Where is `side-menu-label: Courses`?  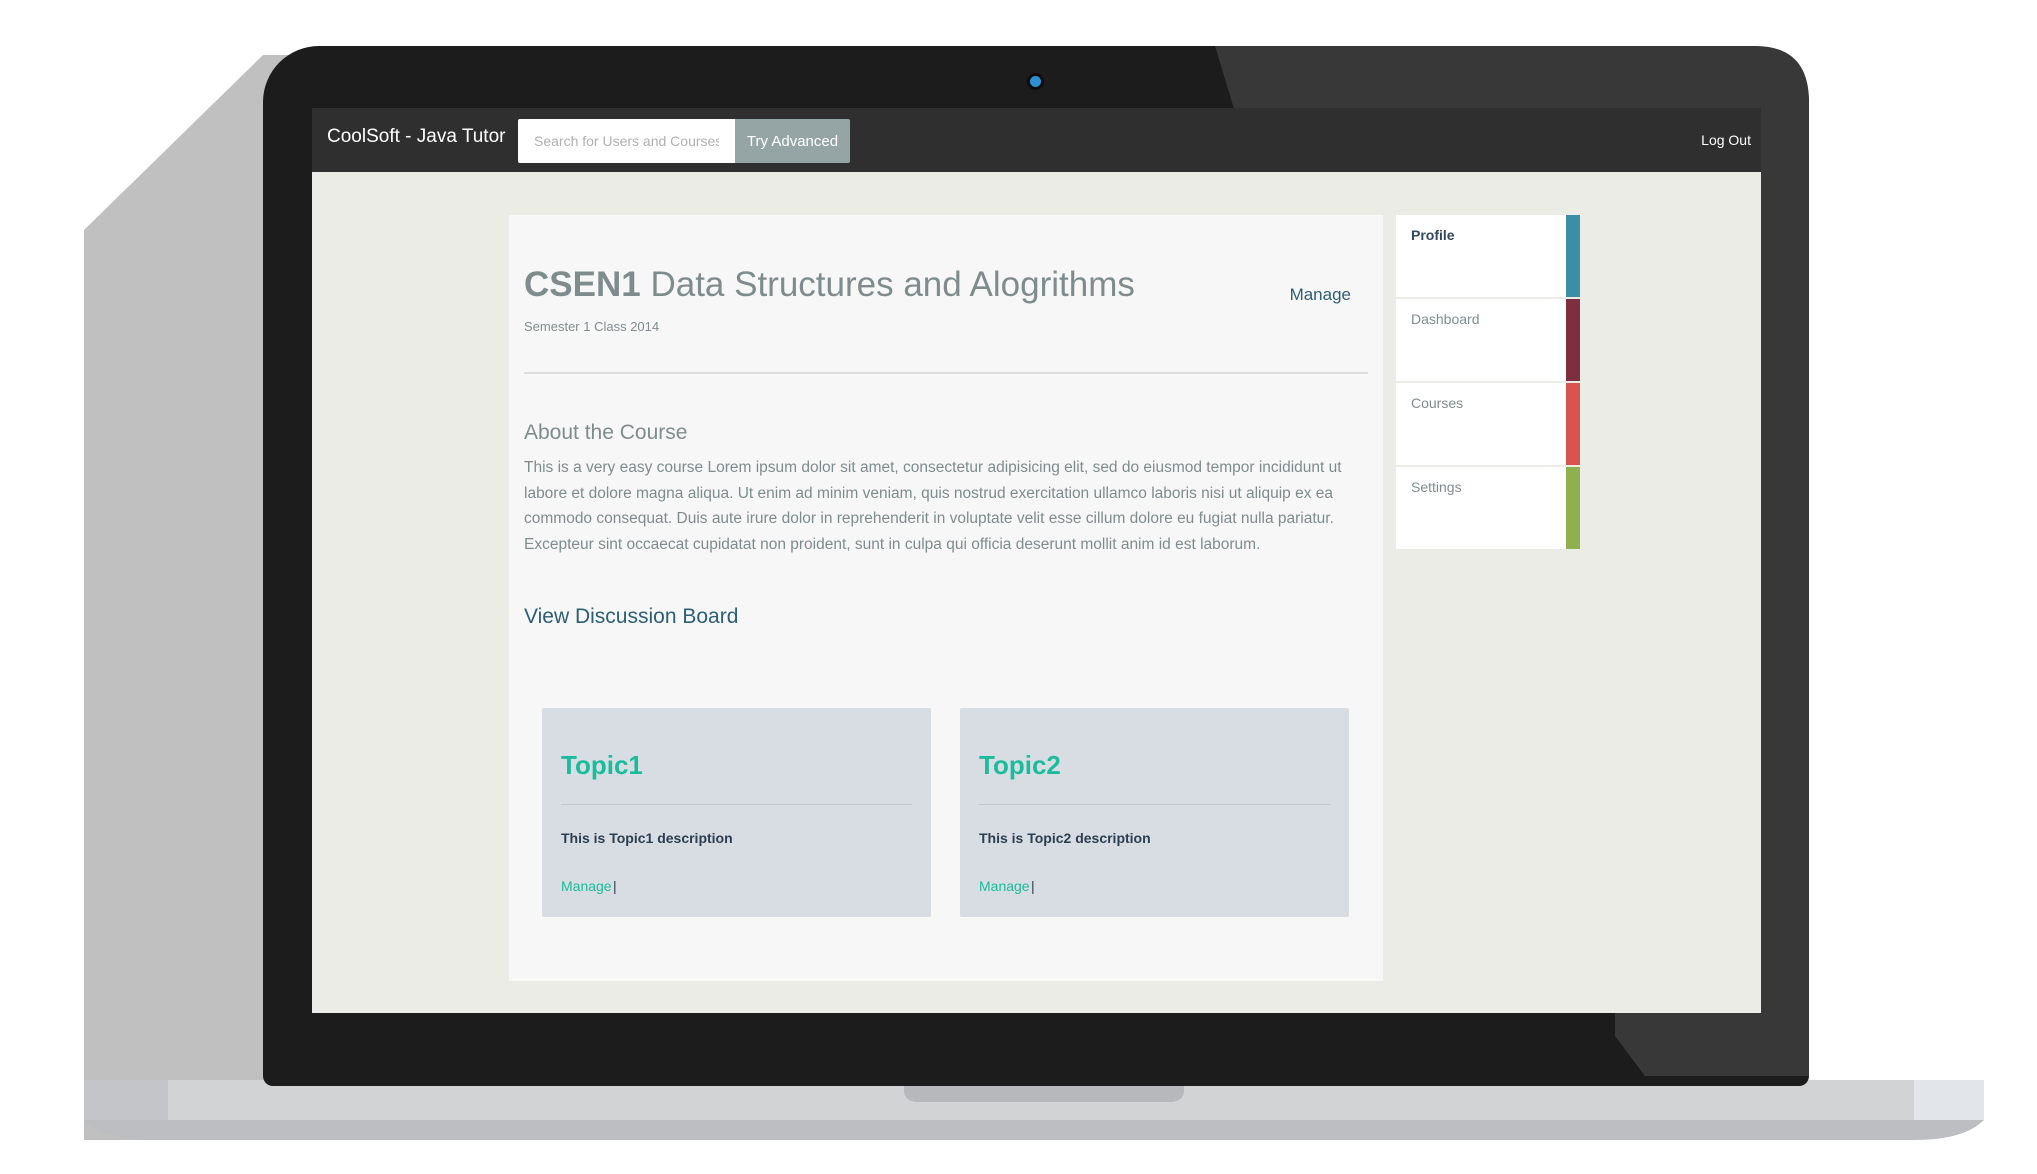 side-menu-label: Courses is located at coordinates (1437, 403).